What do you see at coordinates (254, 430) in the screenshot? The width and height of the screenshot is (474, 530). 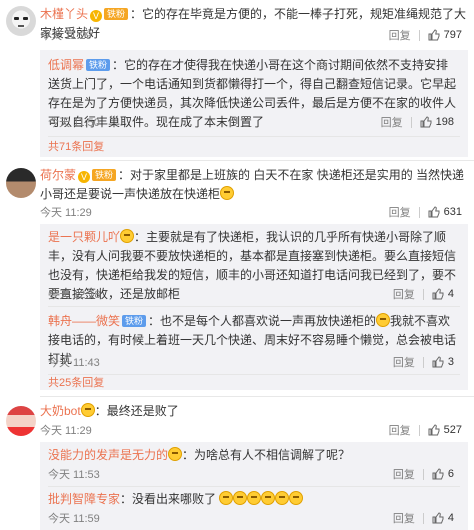 I see `comment-meta: 今天 11:29 回复 527` at bounding box center [254, 430].